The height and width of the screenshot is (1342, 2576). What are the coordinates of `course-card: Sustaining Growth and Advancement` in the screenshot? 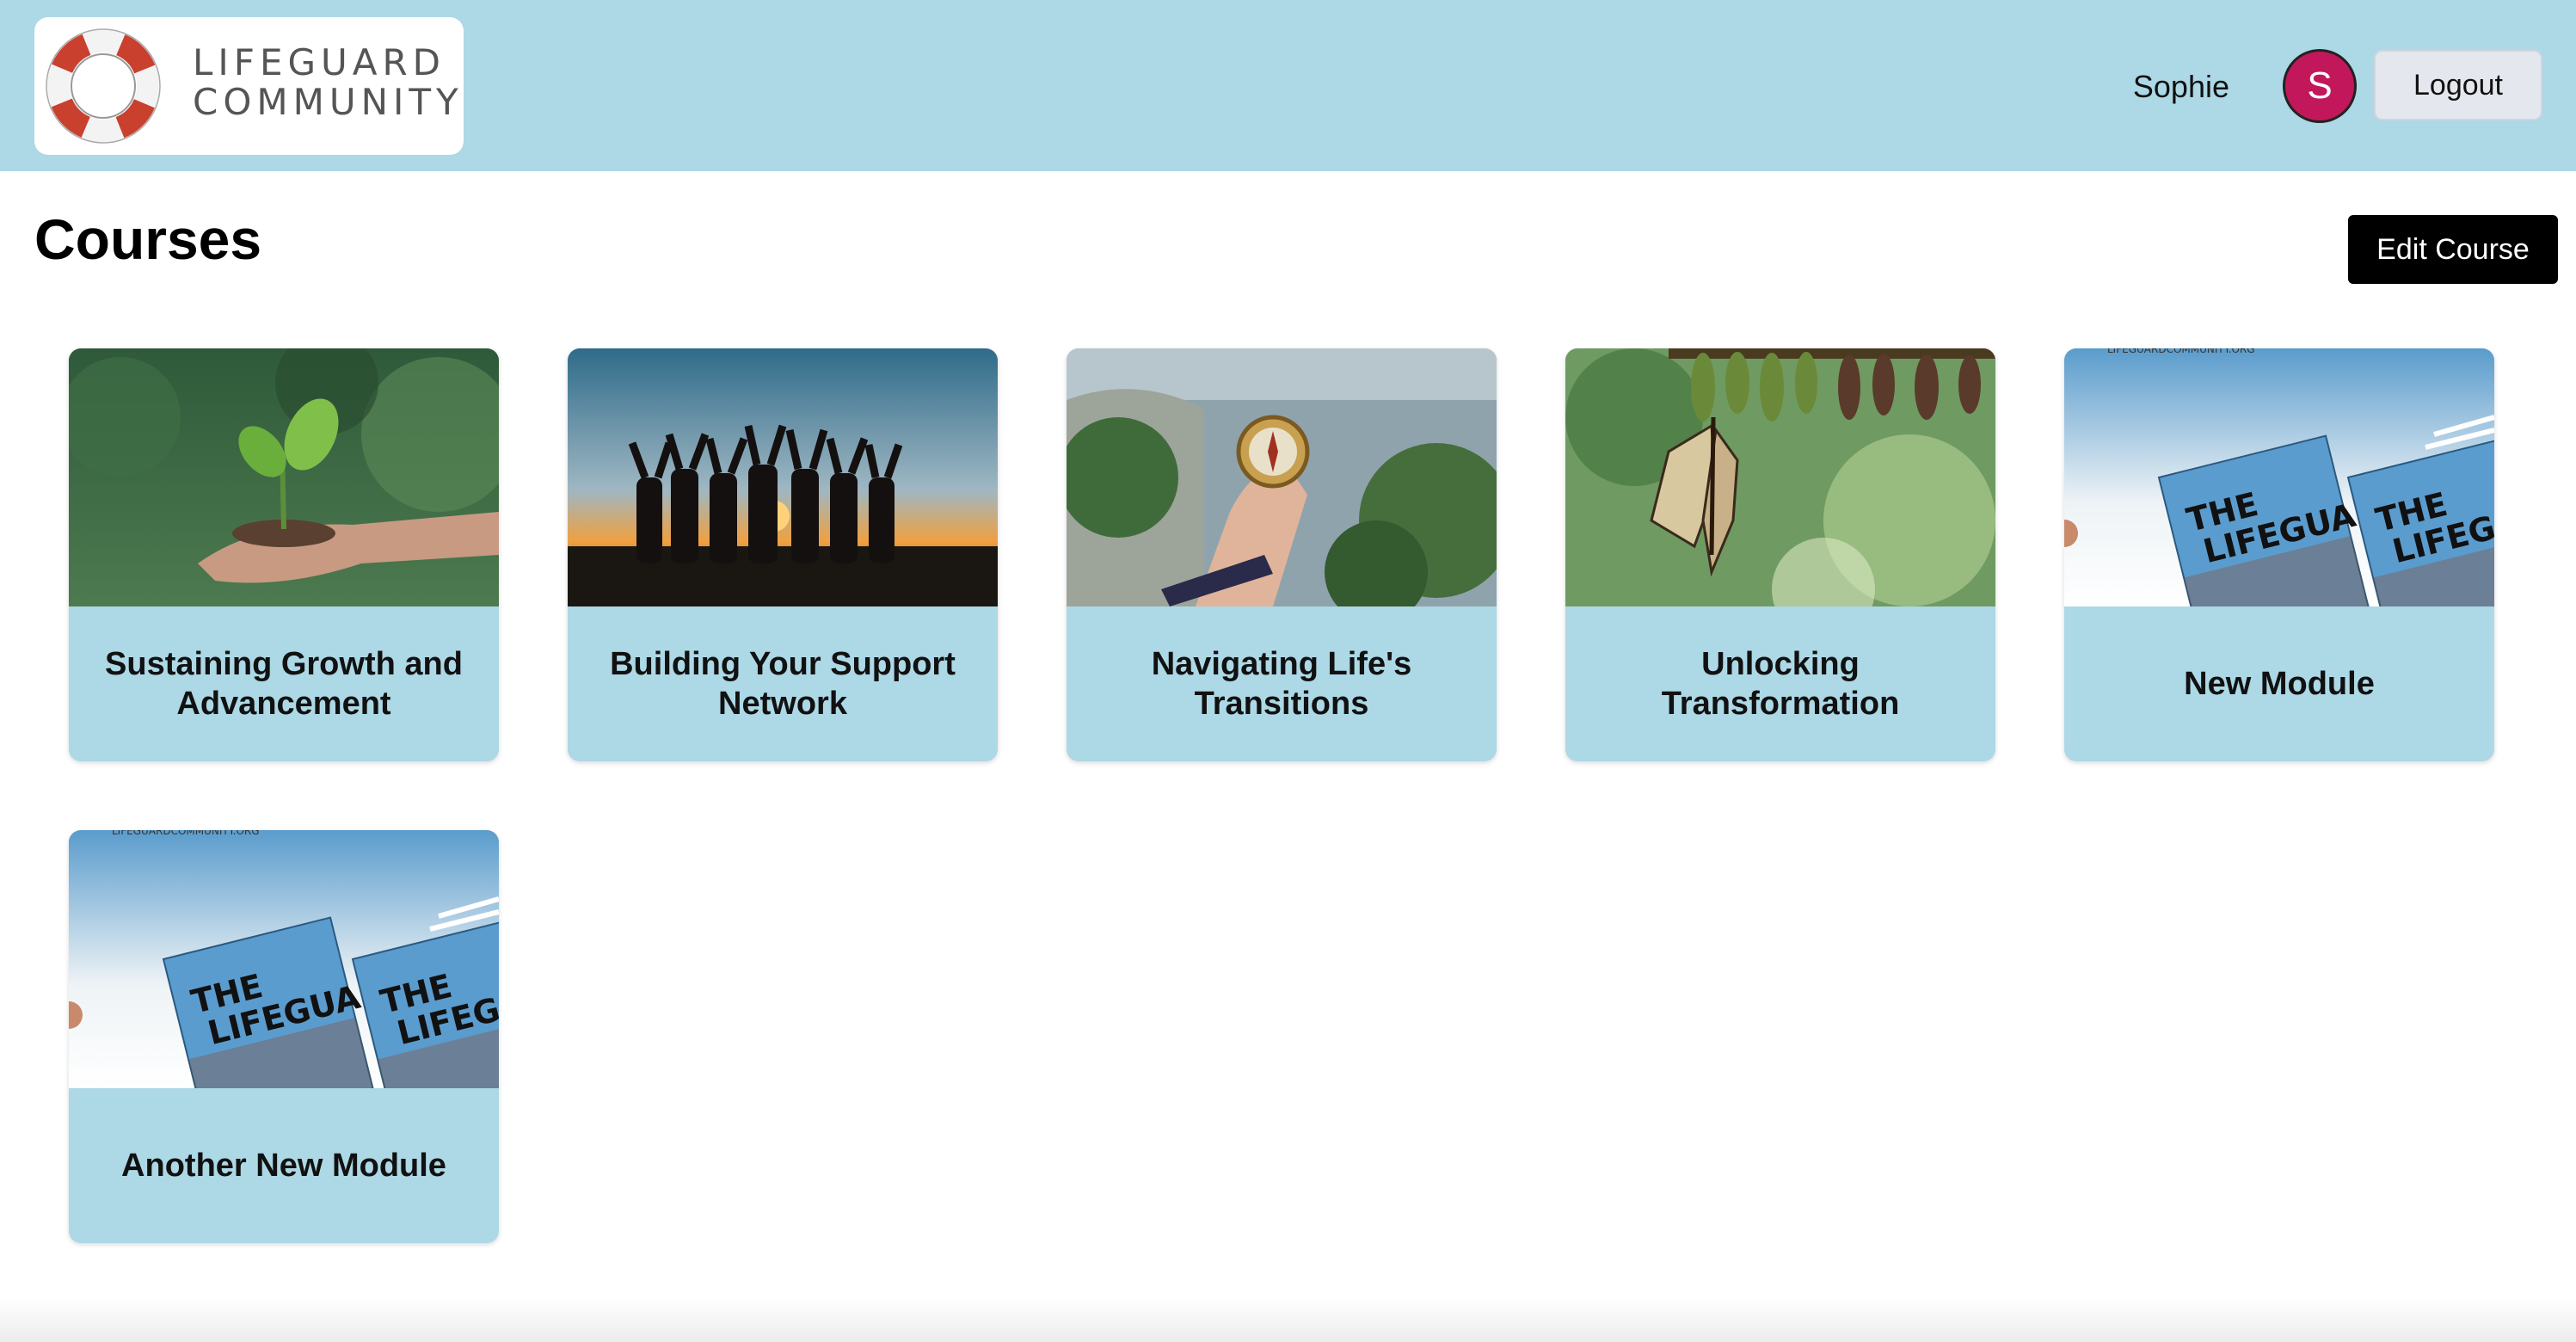 It's located at (284, 555).